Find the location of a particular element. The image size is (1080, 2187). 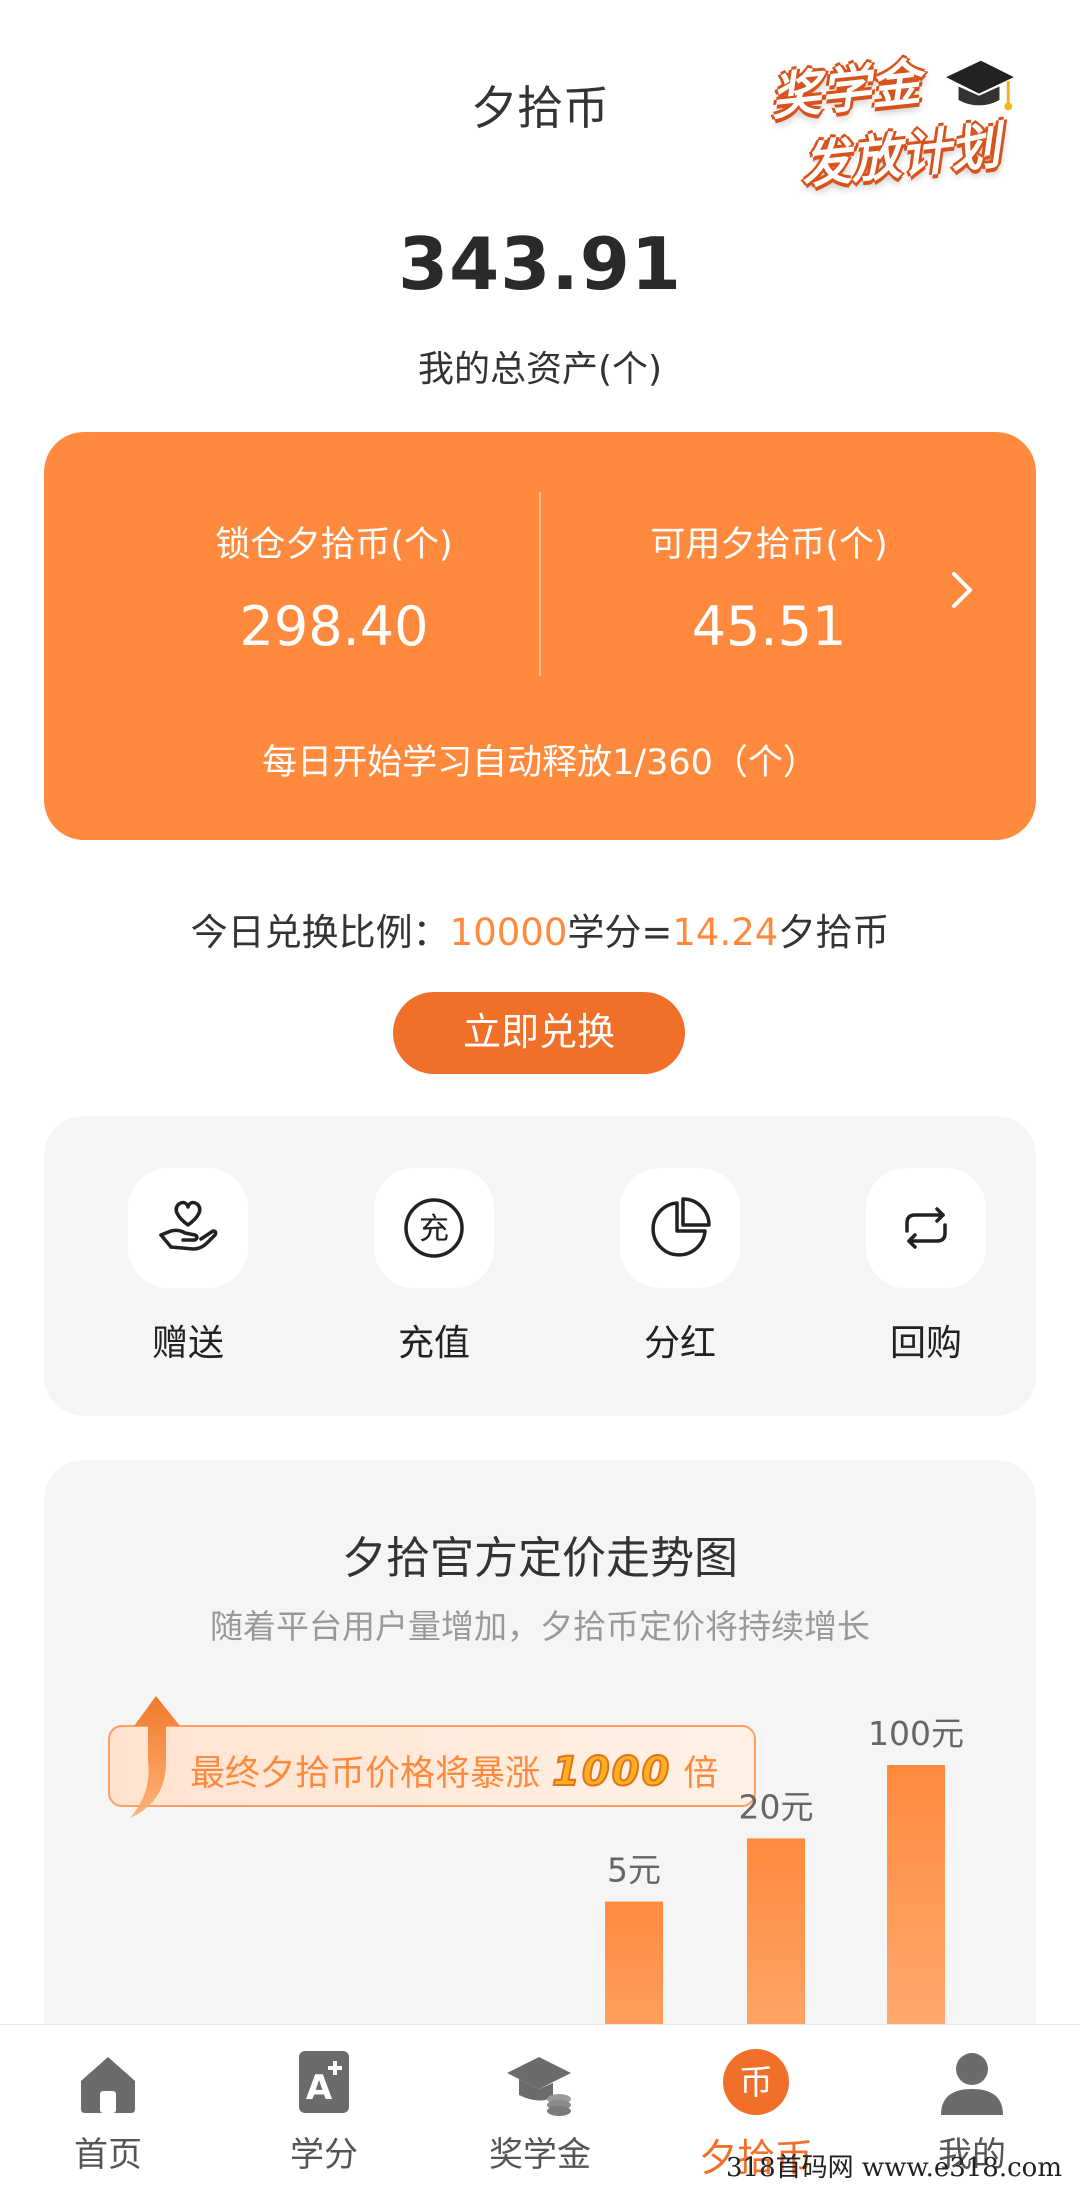

profile-icon is located at coordinates (972, 2084).